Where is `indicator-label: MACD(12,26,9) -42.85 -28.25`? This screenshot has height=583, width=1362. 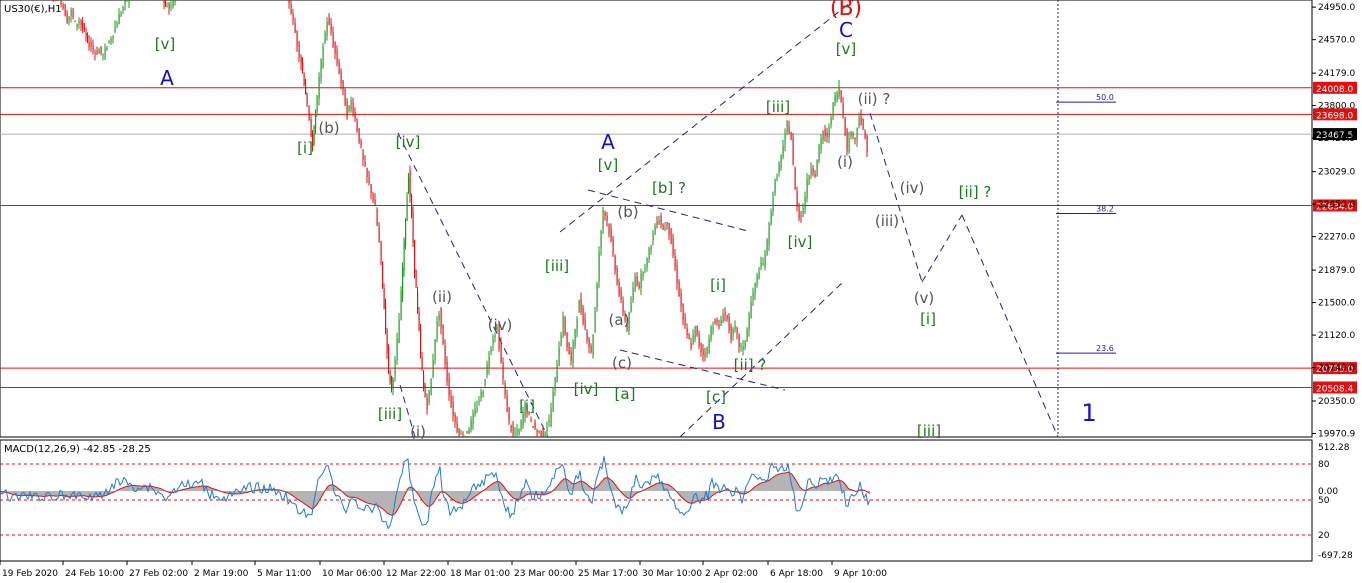
indicator-label: MACD(12,26,9) -42.85 -28.25 is located at coordinates (77, 449).